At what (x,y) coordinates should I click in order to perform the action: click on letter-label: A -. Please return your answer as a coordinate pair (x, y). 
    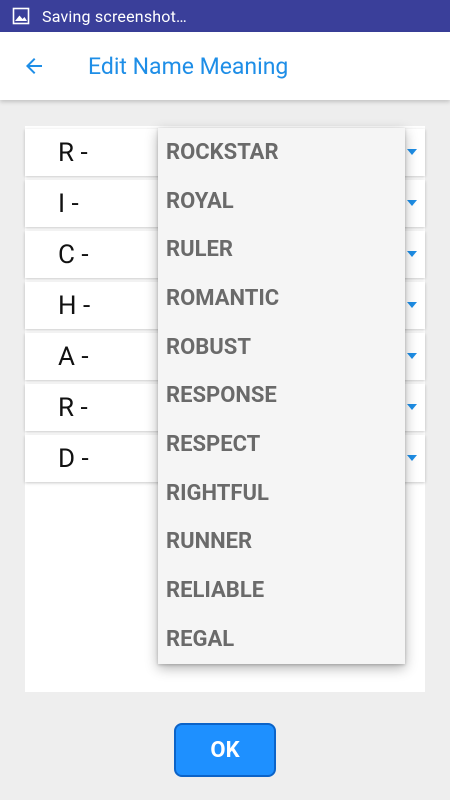
    Looking at the image, I should click on (73, 356).